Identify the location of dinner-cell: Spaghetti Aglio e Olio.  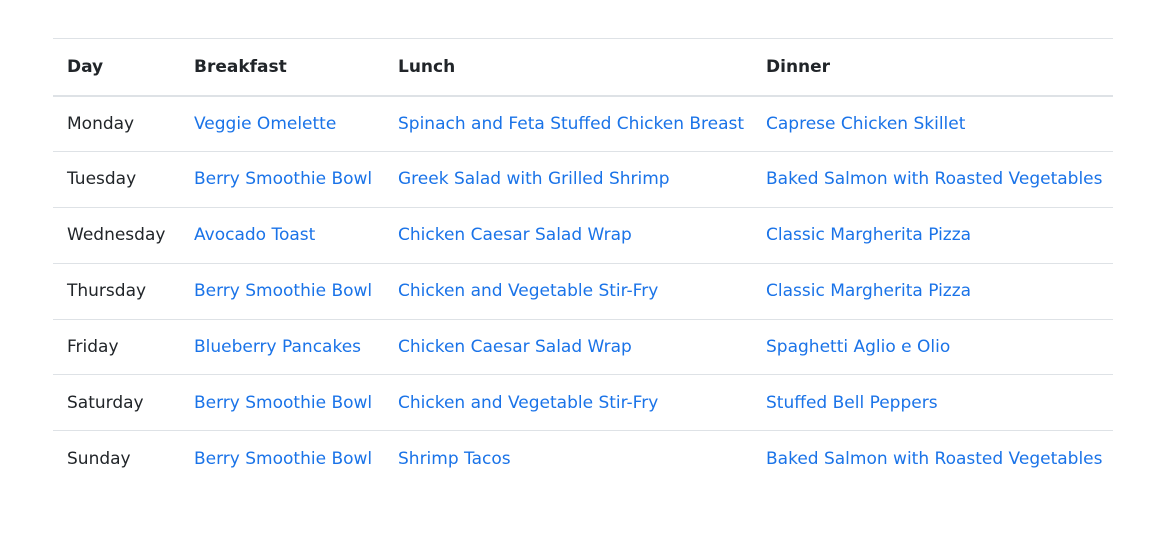
(932, 347).